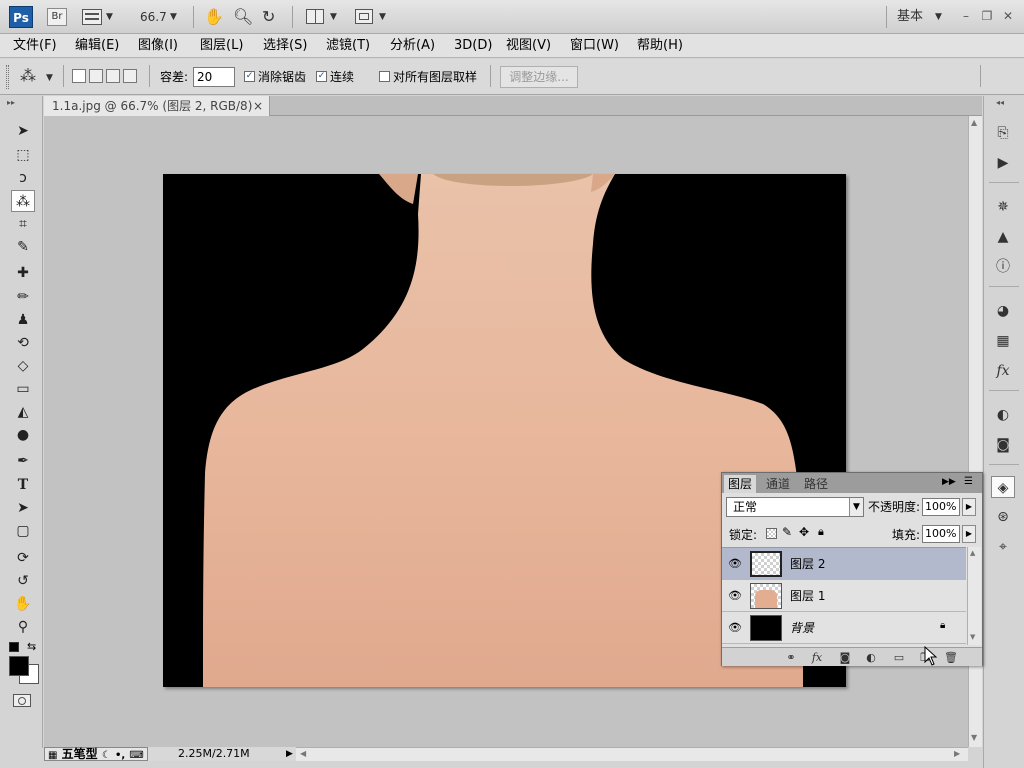 The width and height of the screenshot is (1024, 768). What do you see at coordinates (910, 17) in the screenshot?
I see `workspace-switcher: 基本` at bounding box center [910, 17].